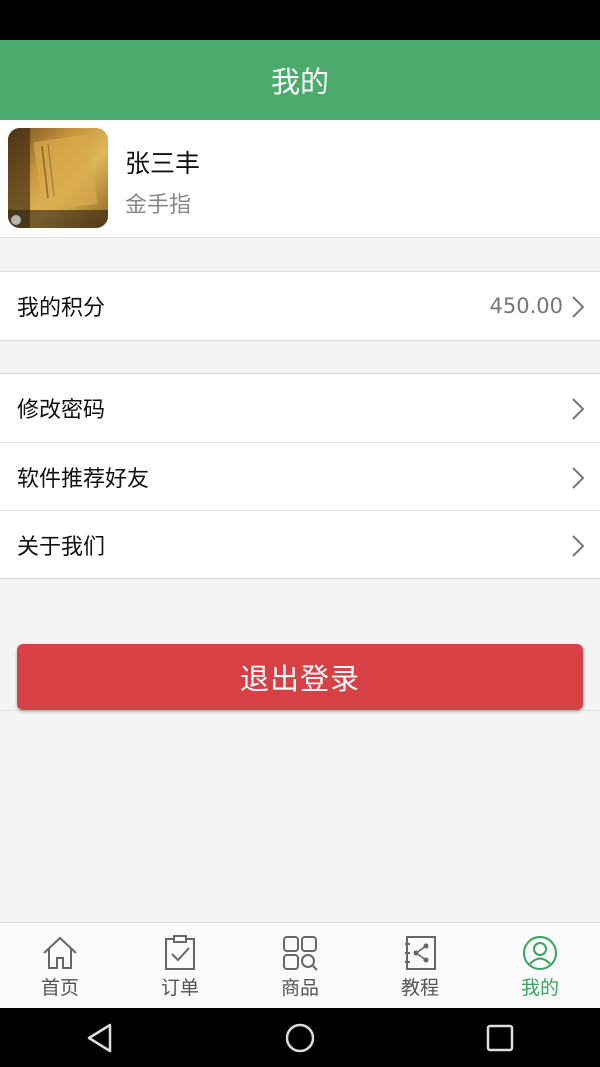 This screenshot has width=600, height=1067. I want to click on tab-label: 教程, so click(419, 988).